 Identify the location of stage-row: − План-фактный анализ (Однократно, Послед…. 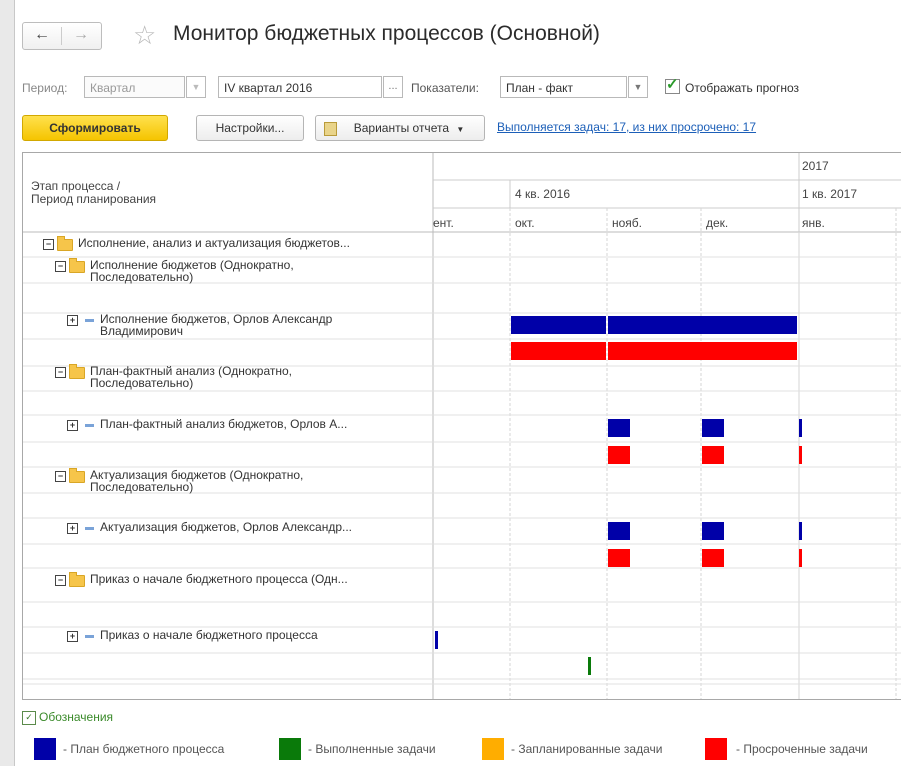
(173, 376).